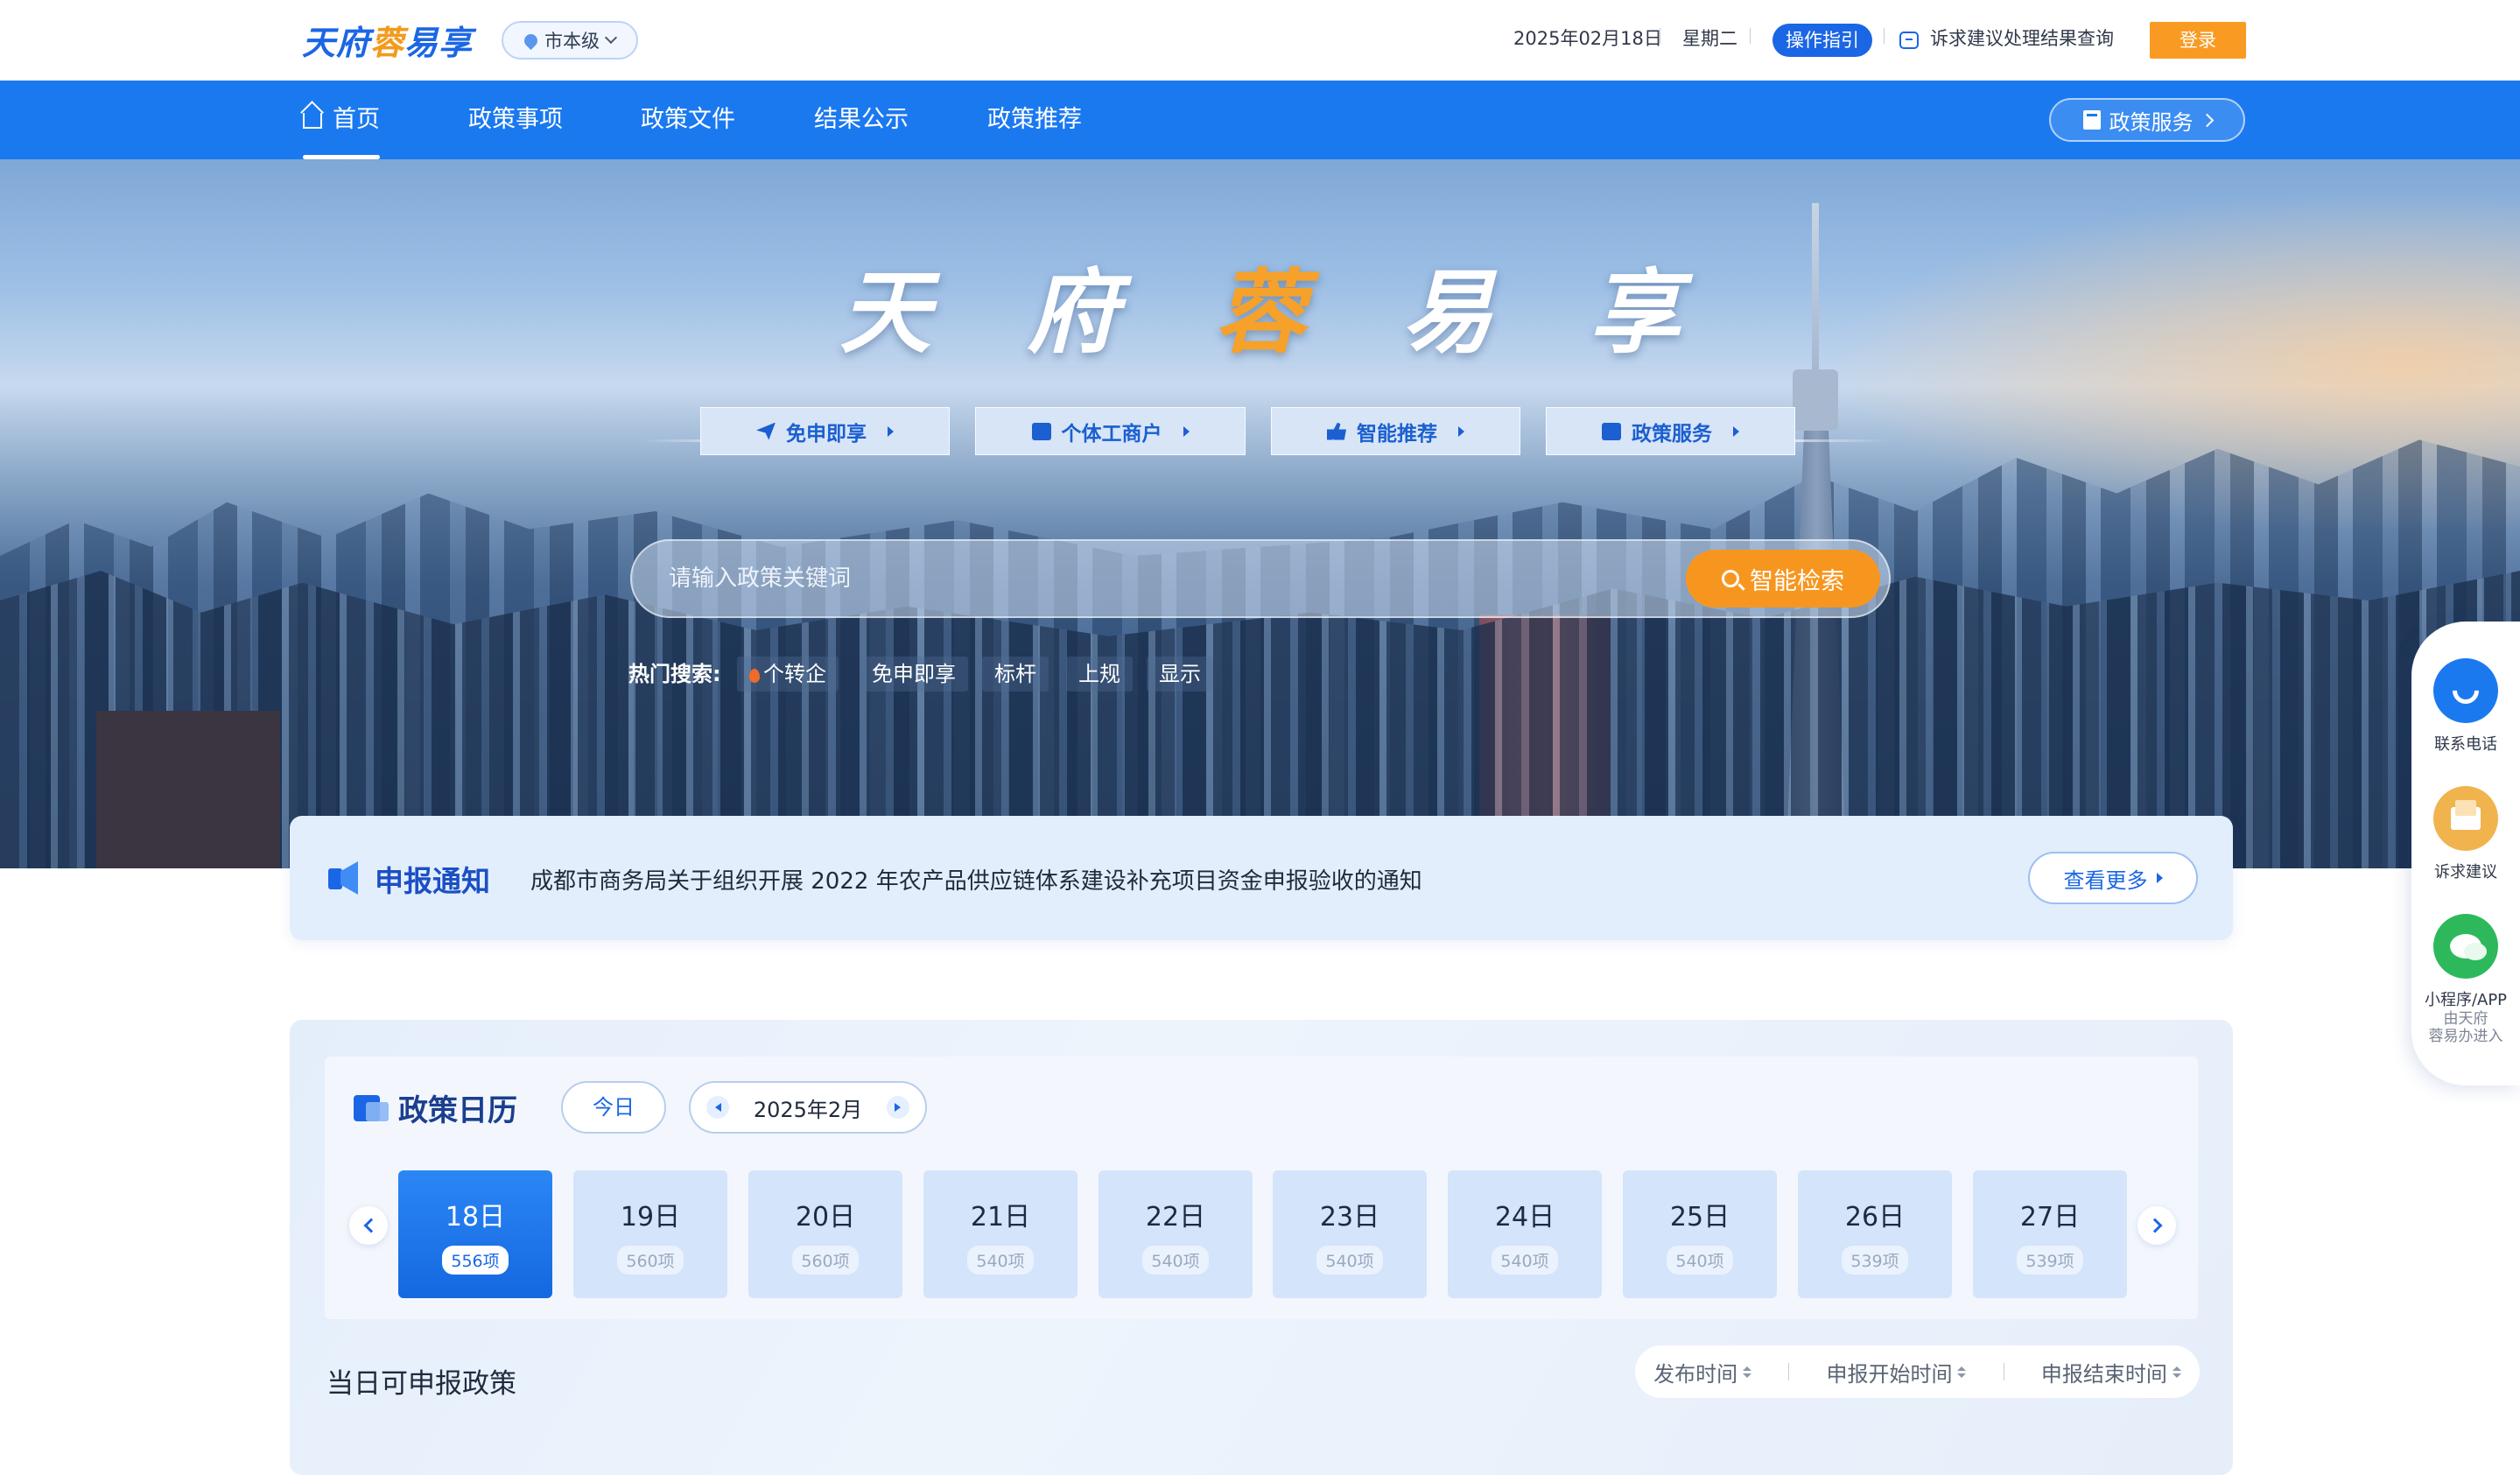 This screenshot has height=1475, width=2520. What do you see at coordinates (371, 1105) in the screenshot?
I see `calendar-icon` at bounding box center [371, 1105].